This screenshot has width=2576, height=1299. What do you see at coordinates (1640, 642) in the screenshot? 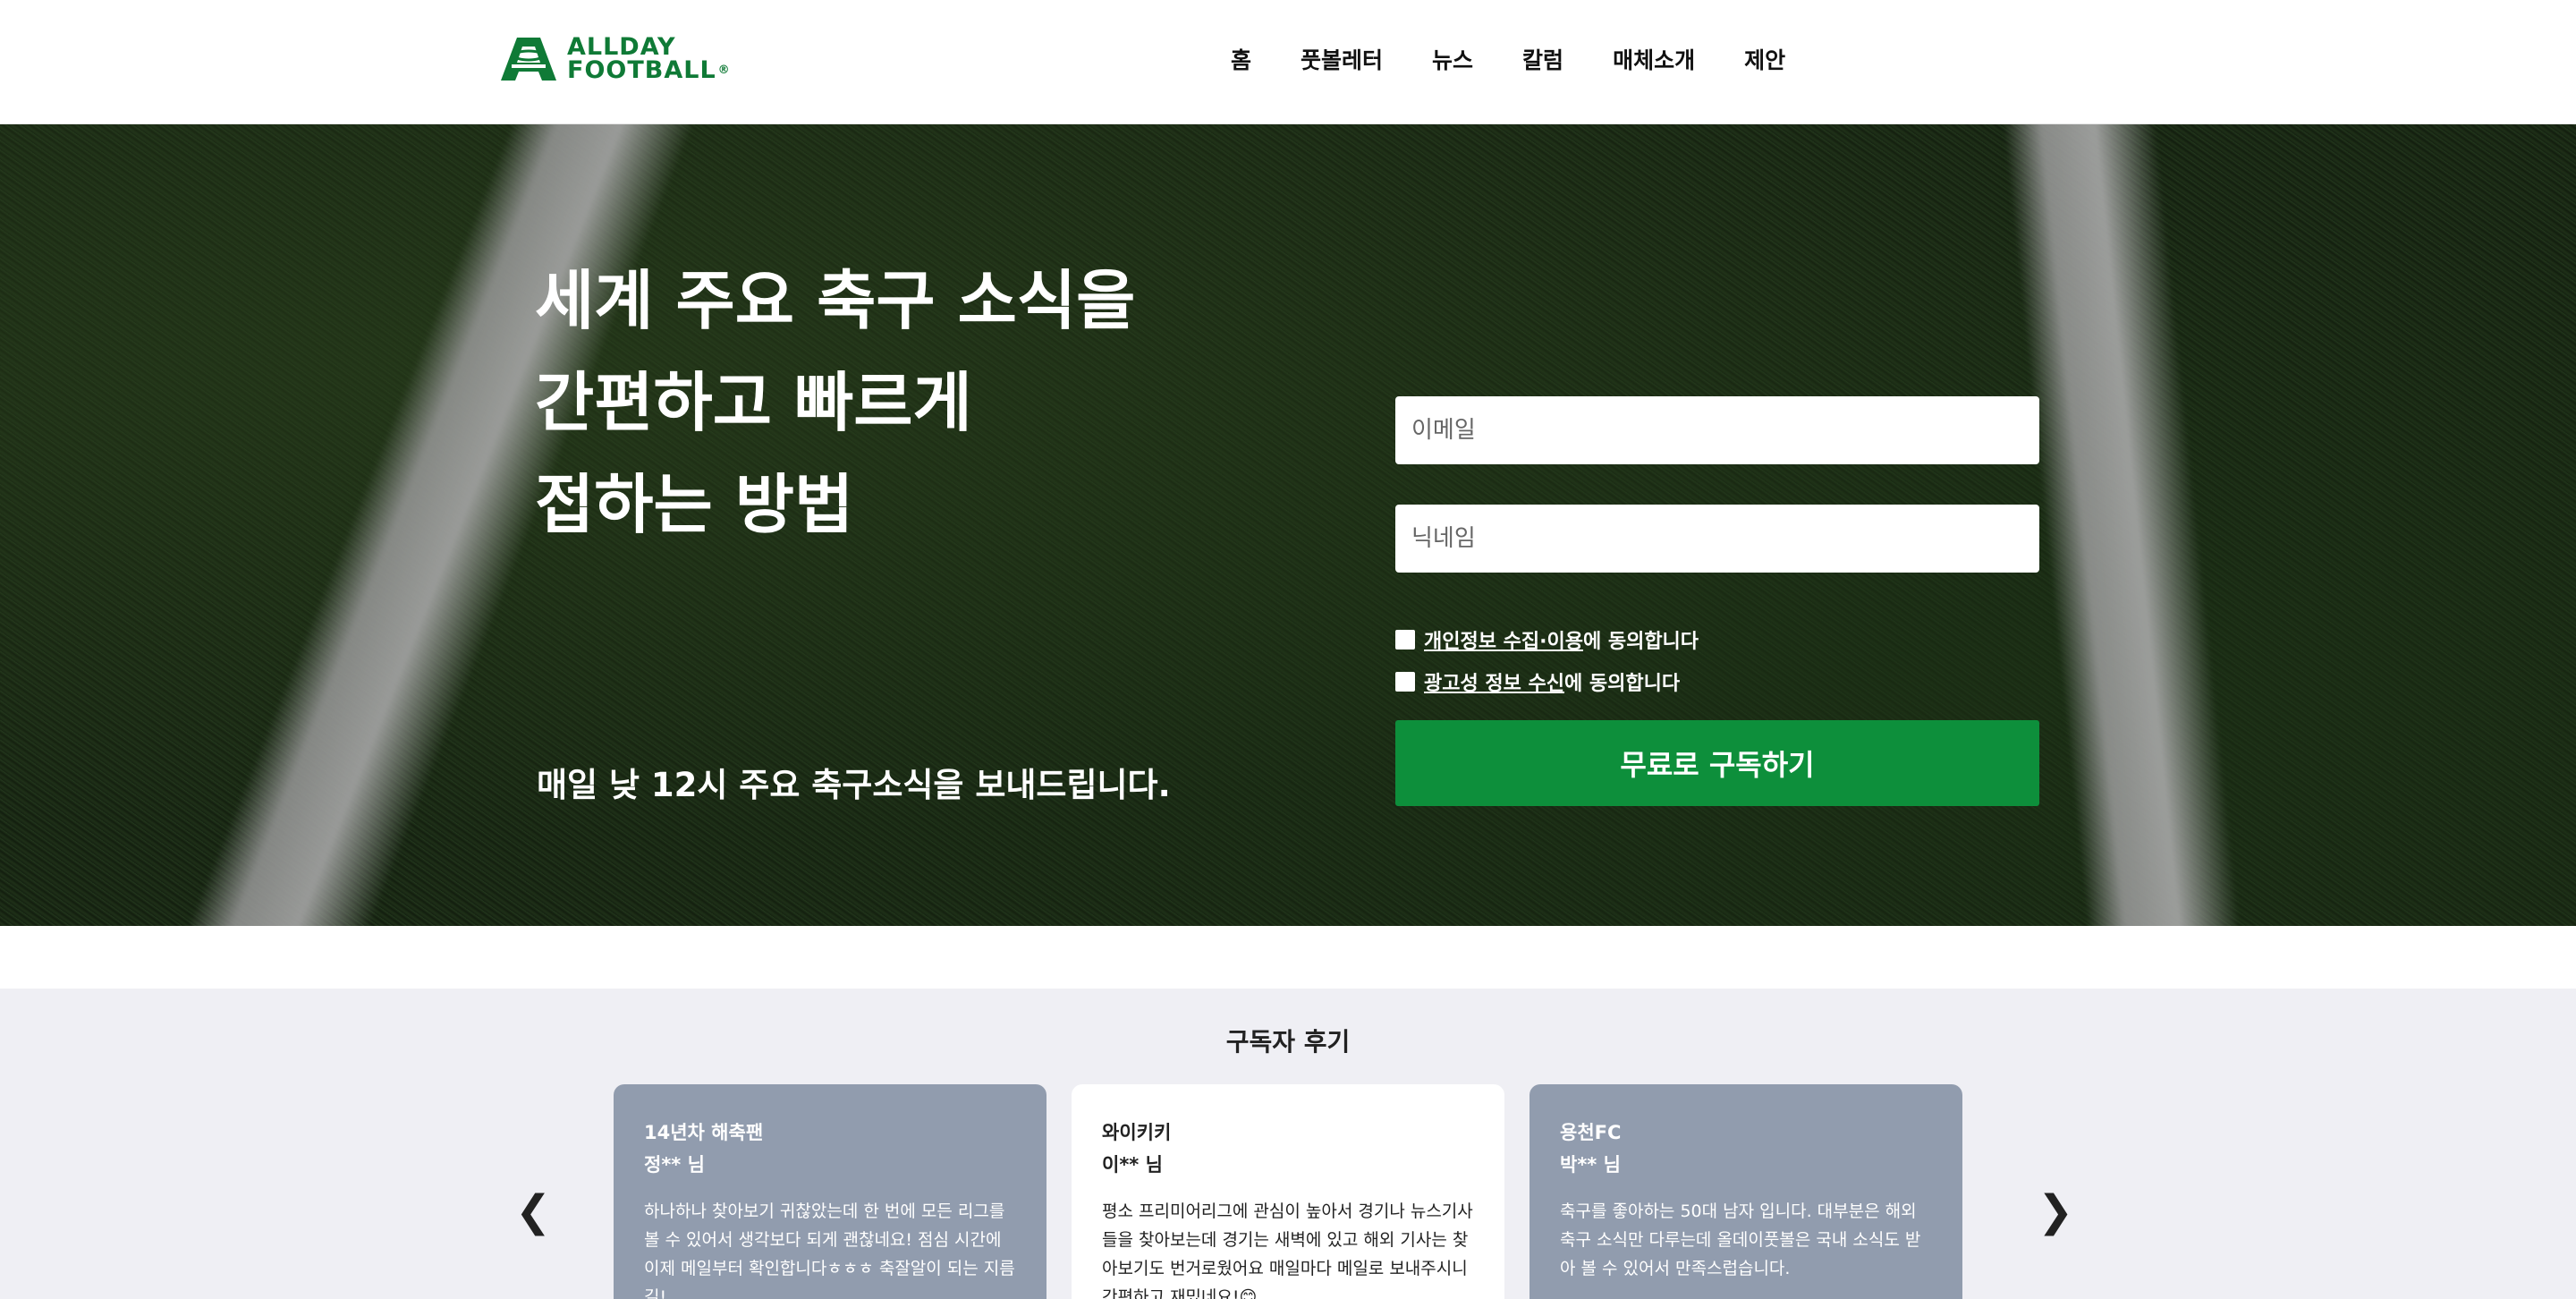
I see `privacy-consent-suffix: 에 동의합니다` at bounding box center [1640, 642].